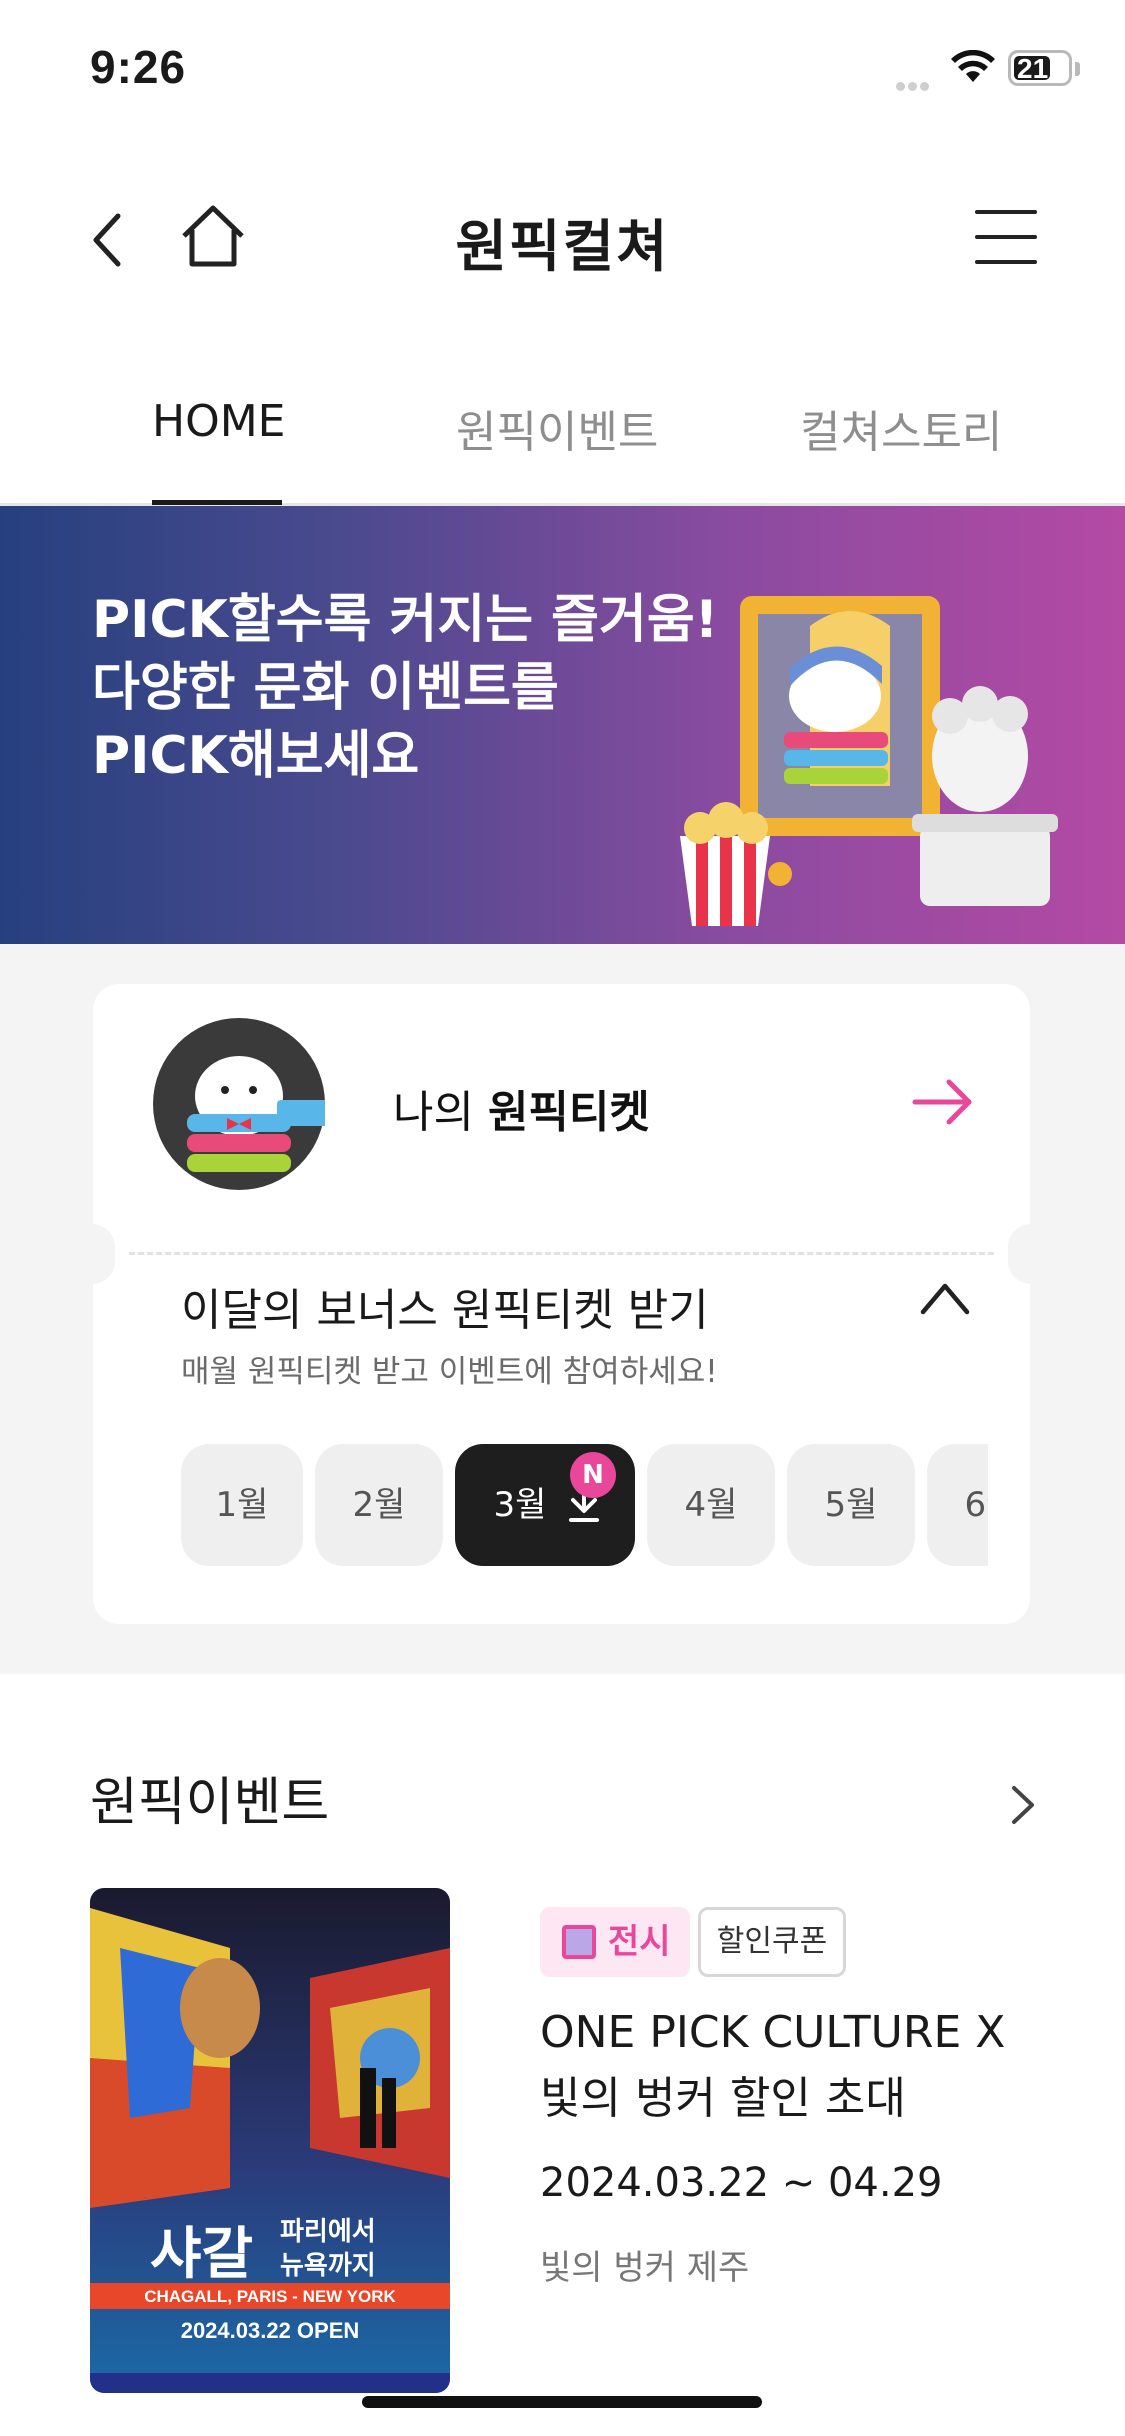 The height and width of the screenshot is (2436, 1125). I want to click on my-ticket-title-prefix: 나의, so click(440, 1112).